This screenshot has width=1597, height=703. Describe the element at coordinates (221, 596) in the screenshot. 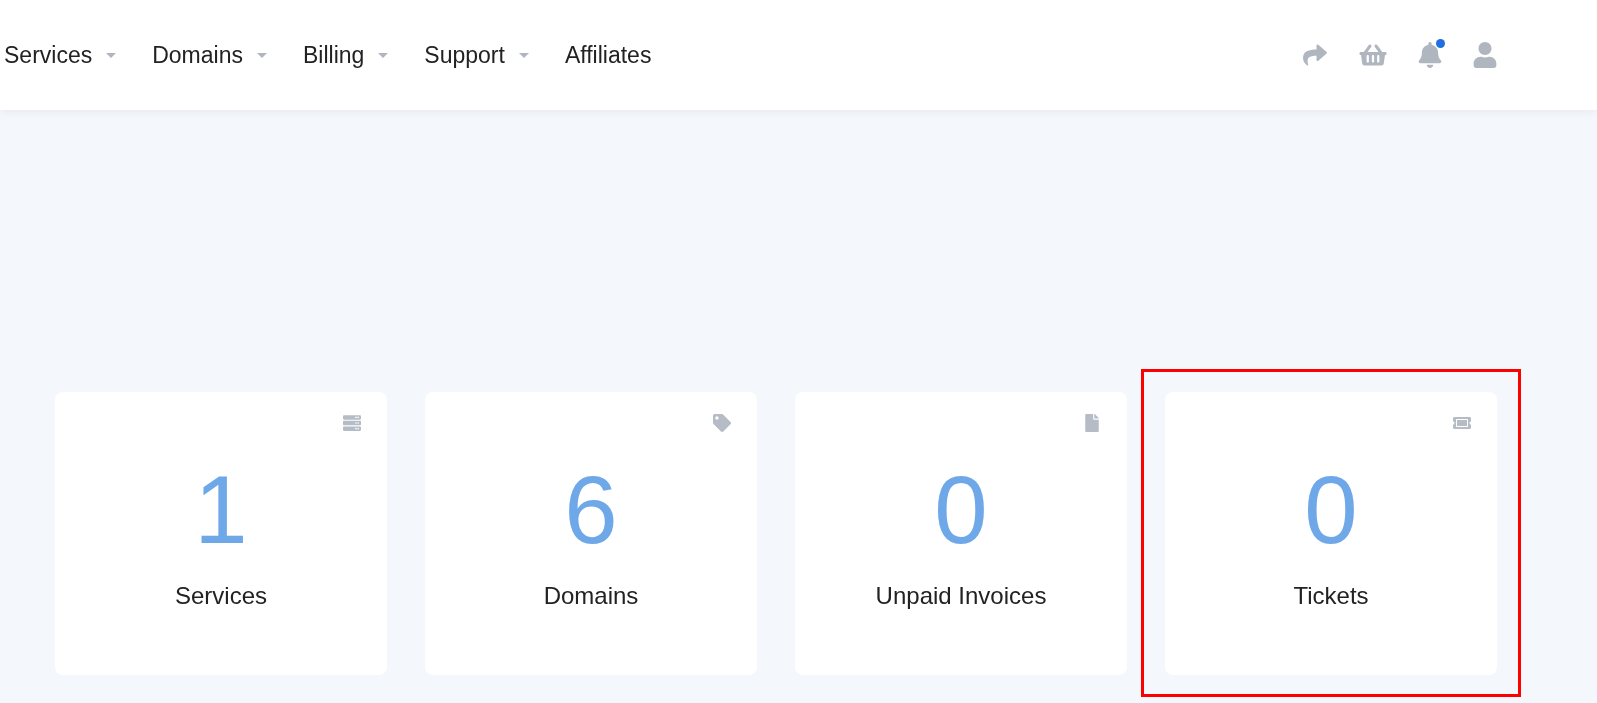

I see `stat-label: Services` at that location.